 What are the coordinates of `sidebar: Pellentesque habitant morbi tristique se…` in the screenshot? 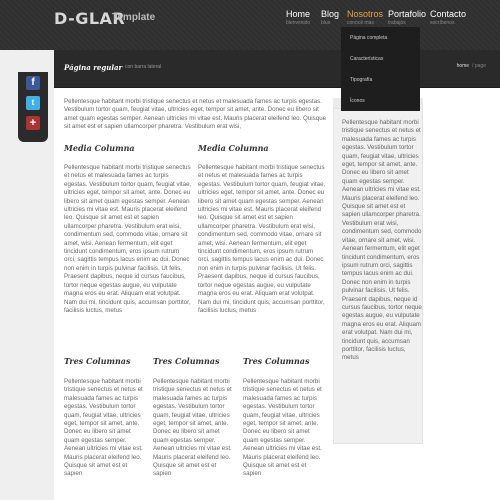 It's located at (378, 276).